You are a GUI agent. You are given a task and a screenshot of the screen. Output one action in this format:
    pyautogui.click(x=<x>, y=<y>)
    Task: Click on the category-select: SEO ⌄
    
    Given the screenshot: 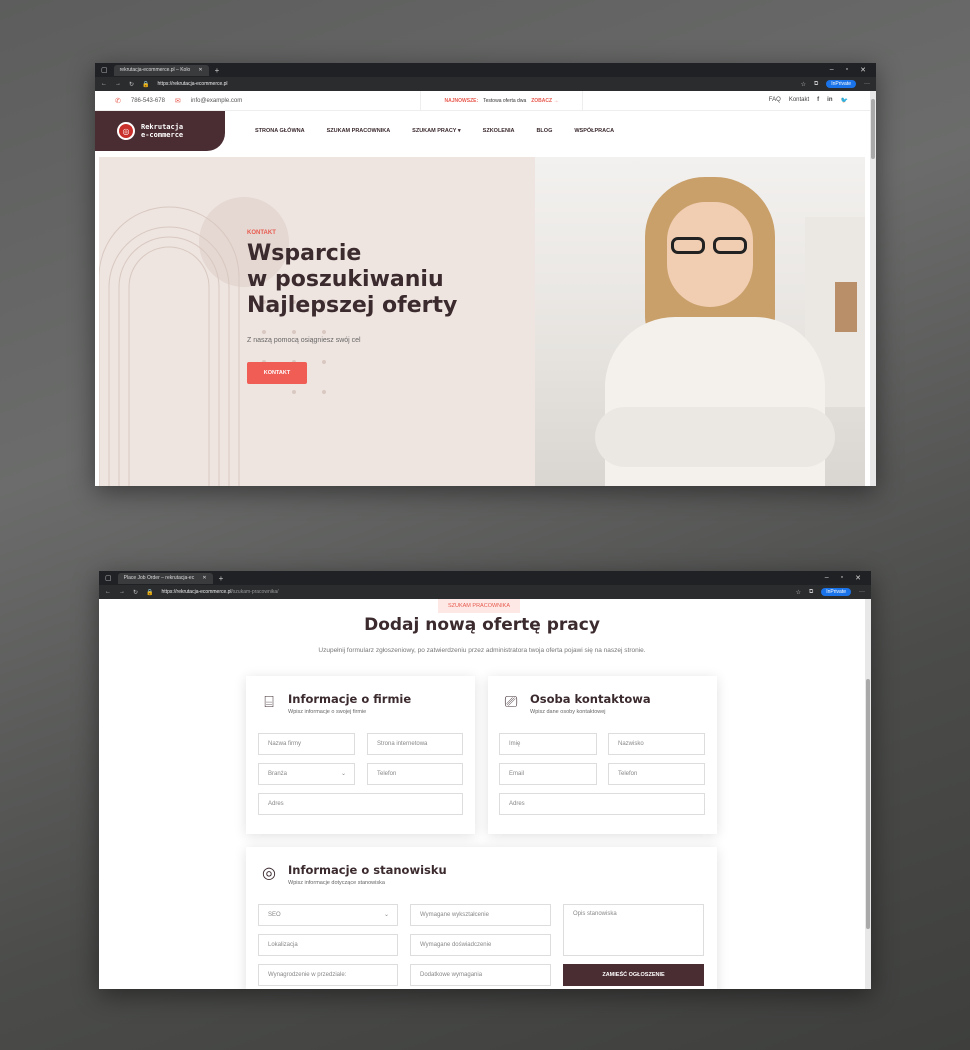 What is the action you would take?
    pyautogui.click(x=328, y=915)
    